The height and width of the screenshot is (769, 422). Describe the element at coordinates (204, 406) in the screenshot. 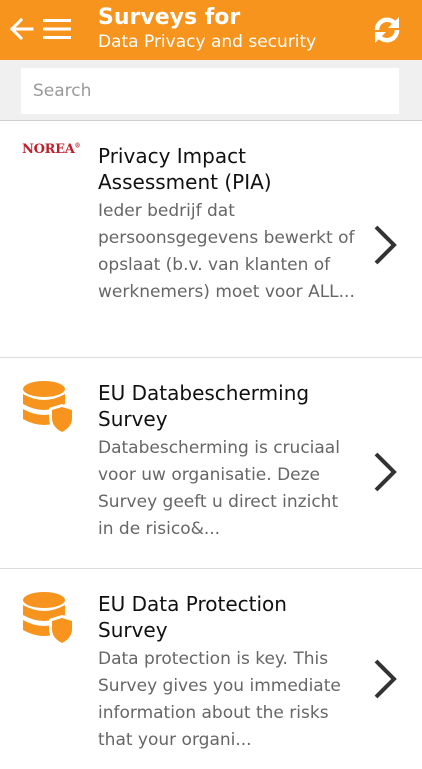

I see `survey-title: EU Databescherming Survey` at that location.